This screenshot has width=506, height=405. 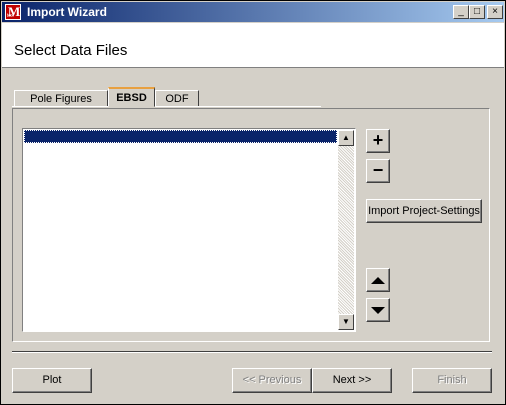 I want to click on list-item-selected, so click(x=180, y=136).